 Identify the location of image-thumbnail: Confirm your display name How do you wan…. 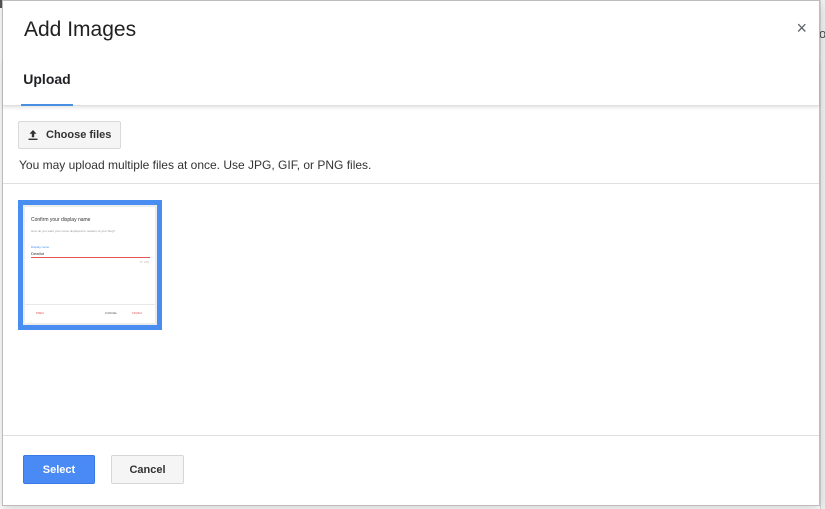
(90, 265).